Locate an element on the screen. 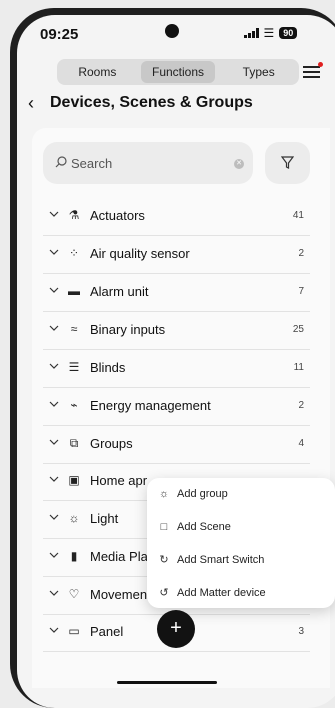 The height and width of the screenshot is (708, 335). list-item-count: 3 is located at coordinates (301, 631).